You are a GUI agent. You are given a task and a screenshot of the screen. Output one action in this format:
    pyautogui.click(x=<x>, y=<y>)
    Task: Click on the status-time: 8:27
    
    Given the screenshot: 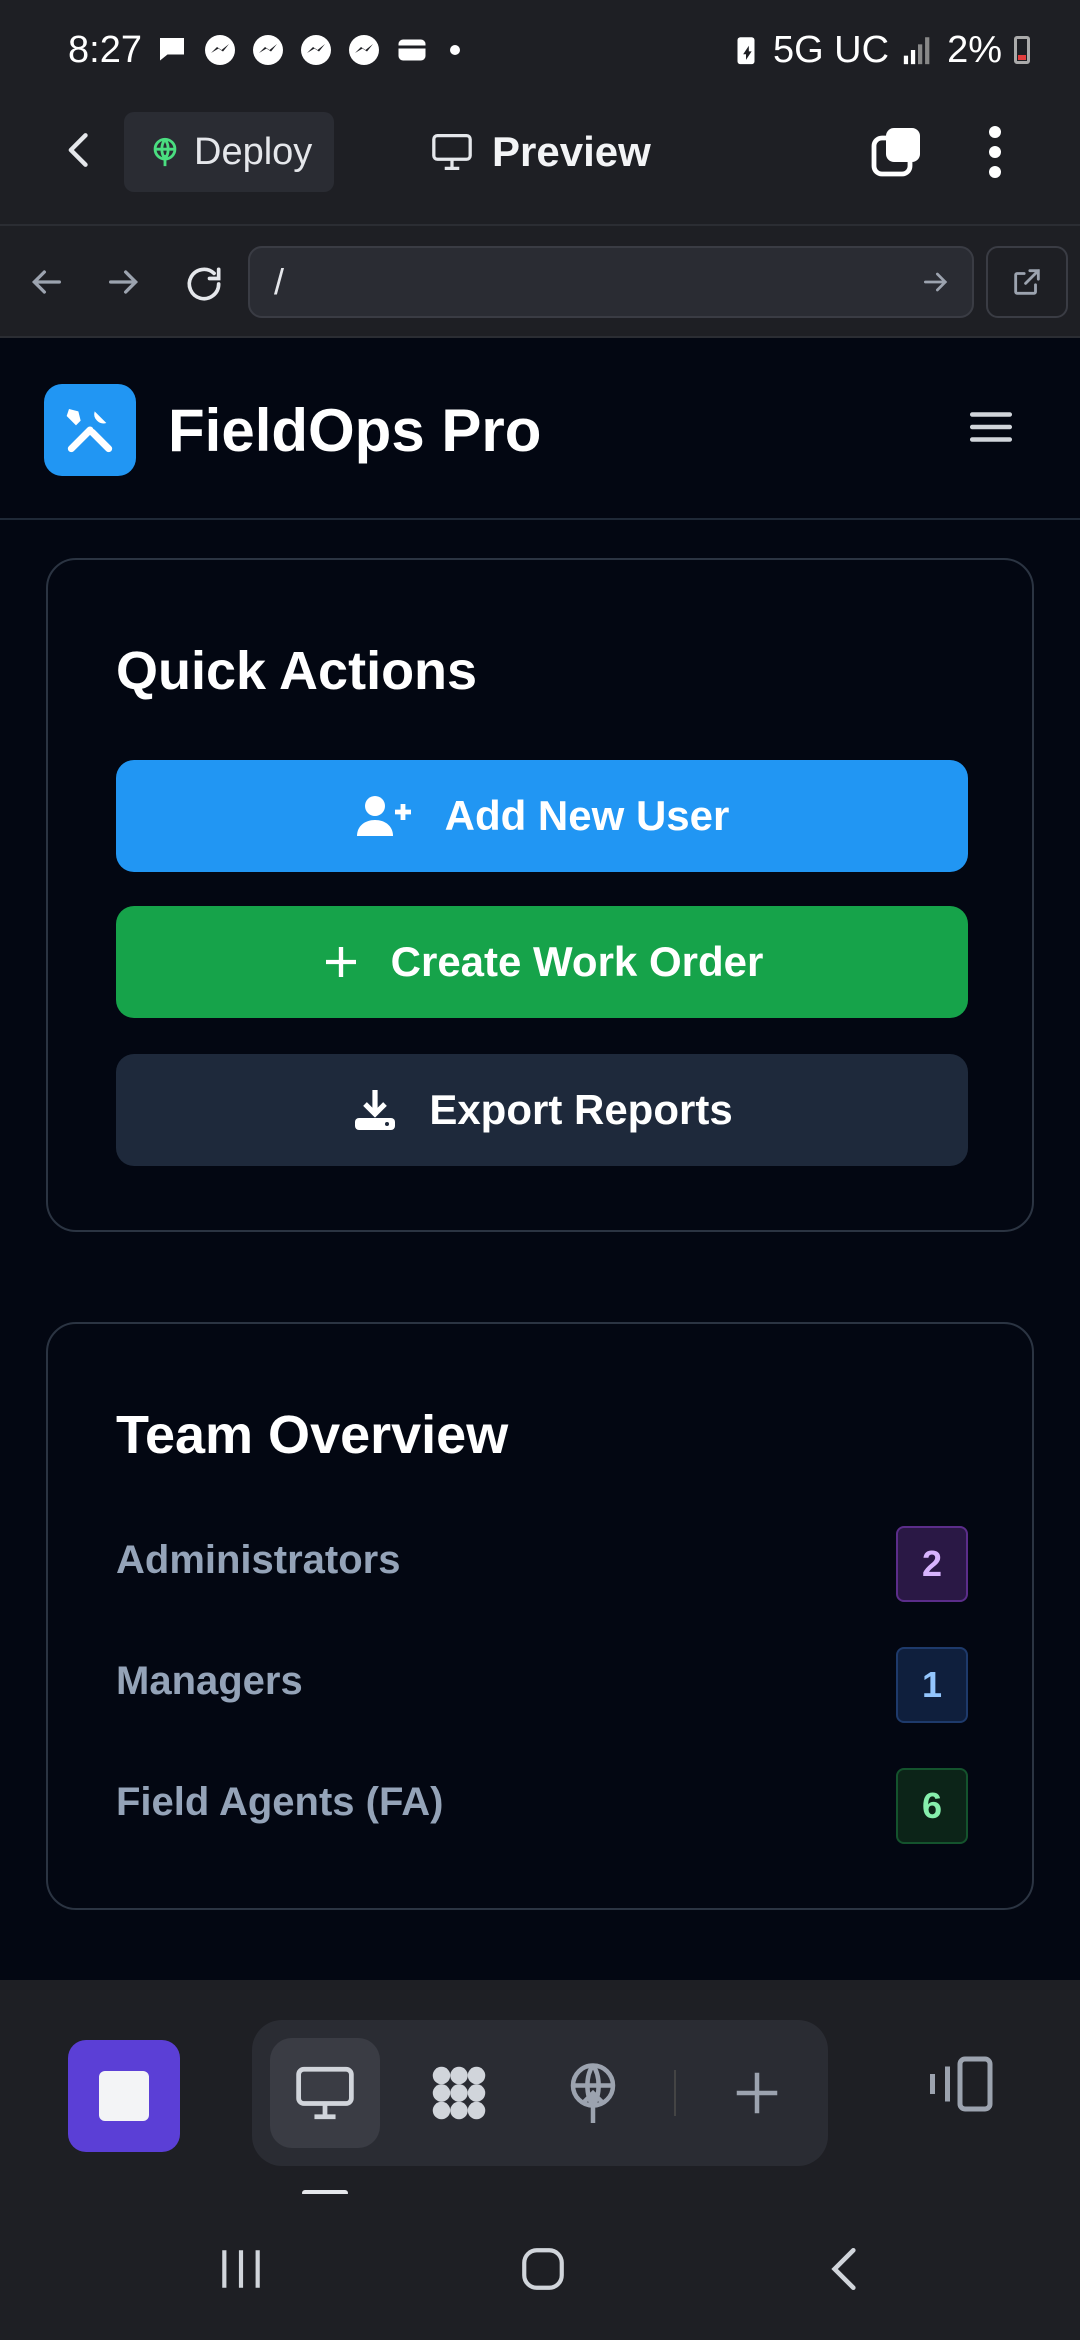 What is the action you would take?
    pyautogui.click(x=105, y=49)
    